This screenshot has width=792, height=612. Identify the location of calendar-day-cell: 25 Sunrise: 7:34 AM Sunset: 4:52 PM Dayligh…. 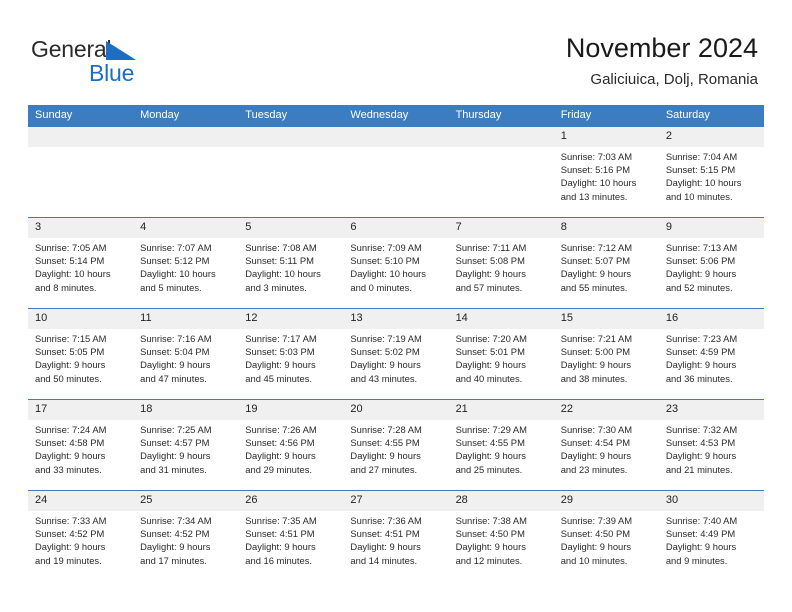
(186, 535).